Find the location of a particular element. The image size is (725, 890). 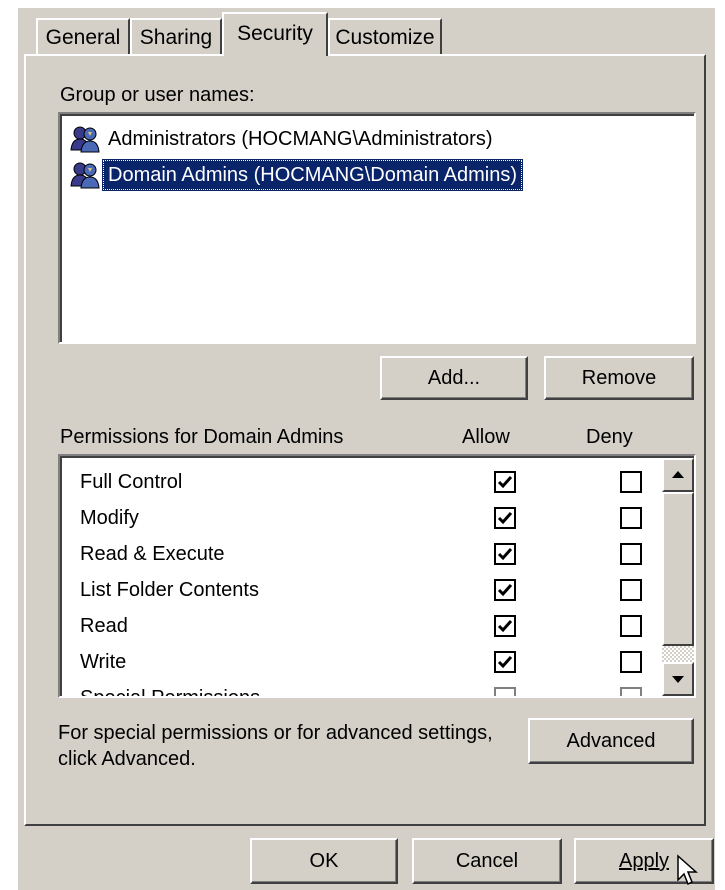

permission-row-write: Write is located at coordinates (370, 662).